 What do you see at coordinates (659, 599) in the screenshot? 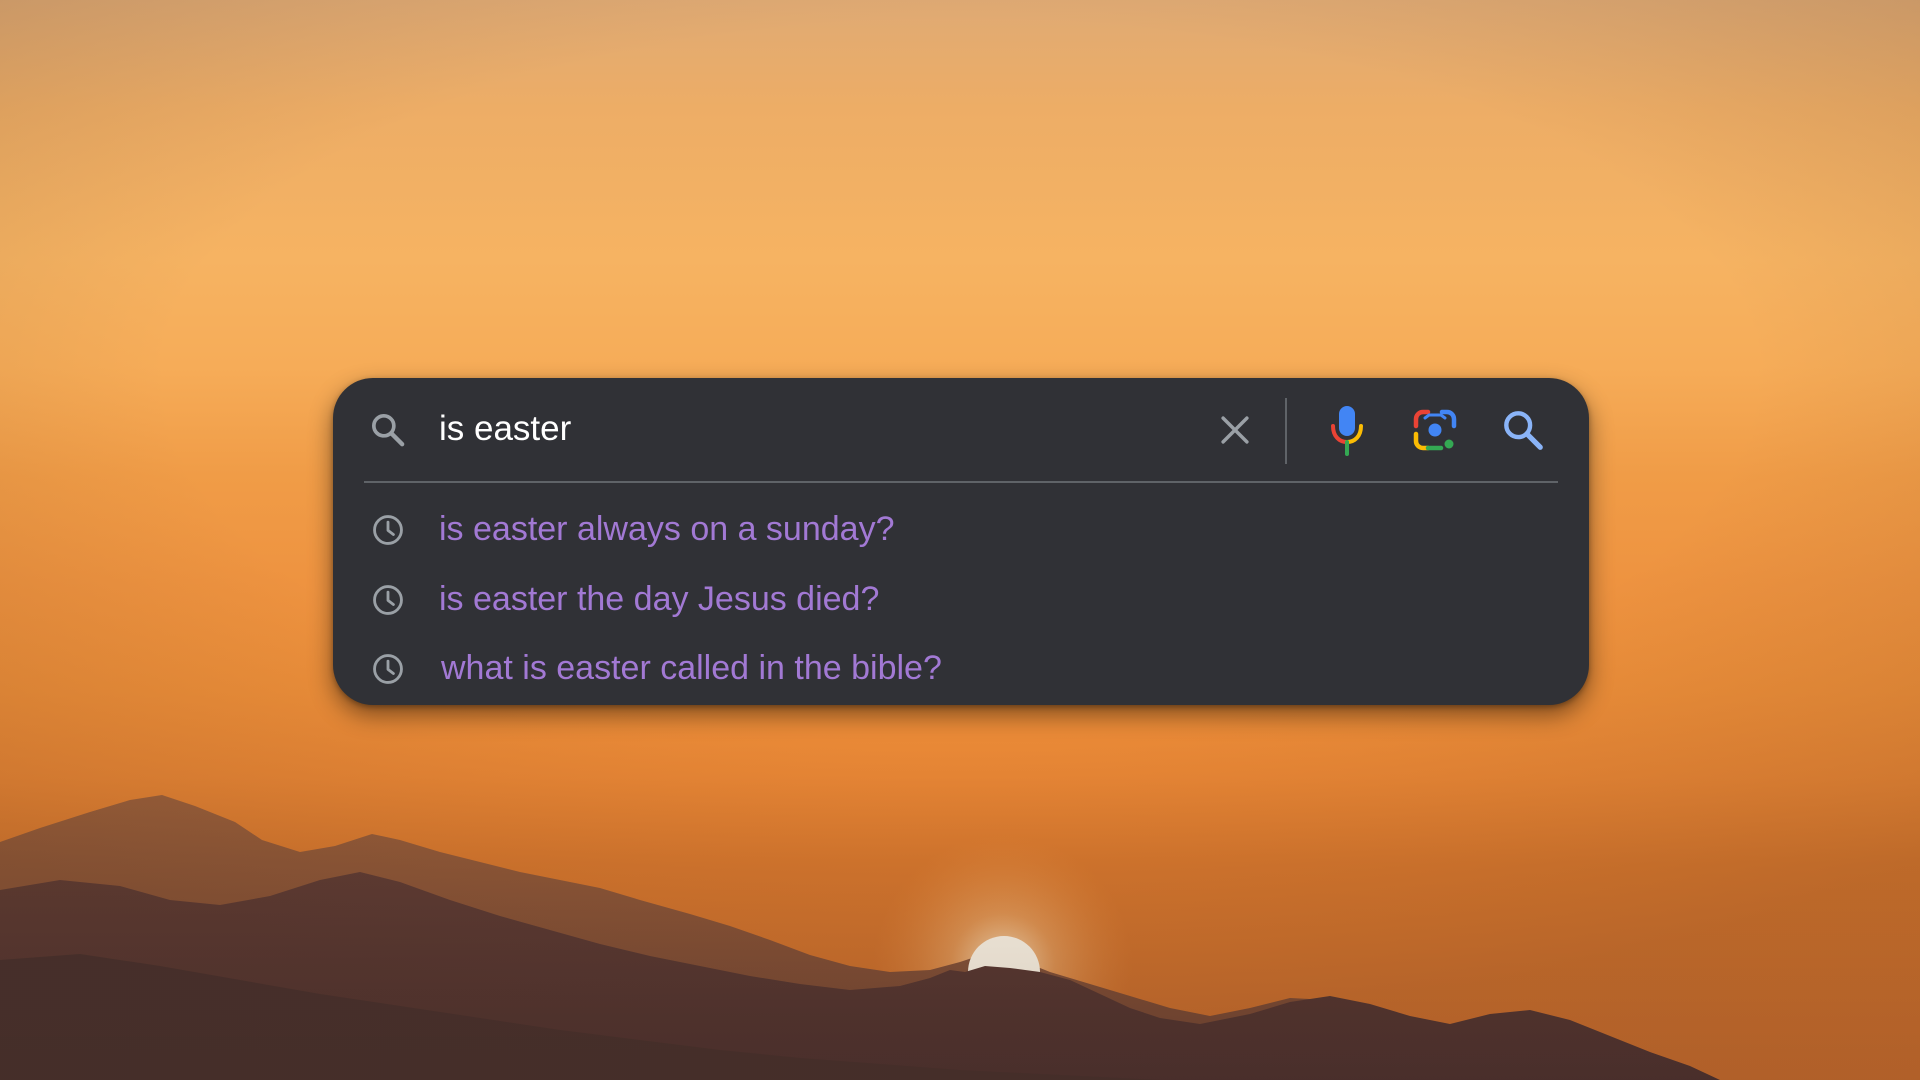
I see `suggestion-text: is easter the day Jesus died?` at bounding box center [659, 599].